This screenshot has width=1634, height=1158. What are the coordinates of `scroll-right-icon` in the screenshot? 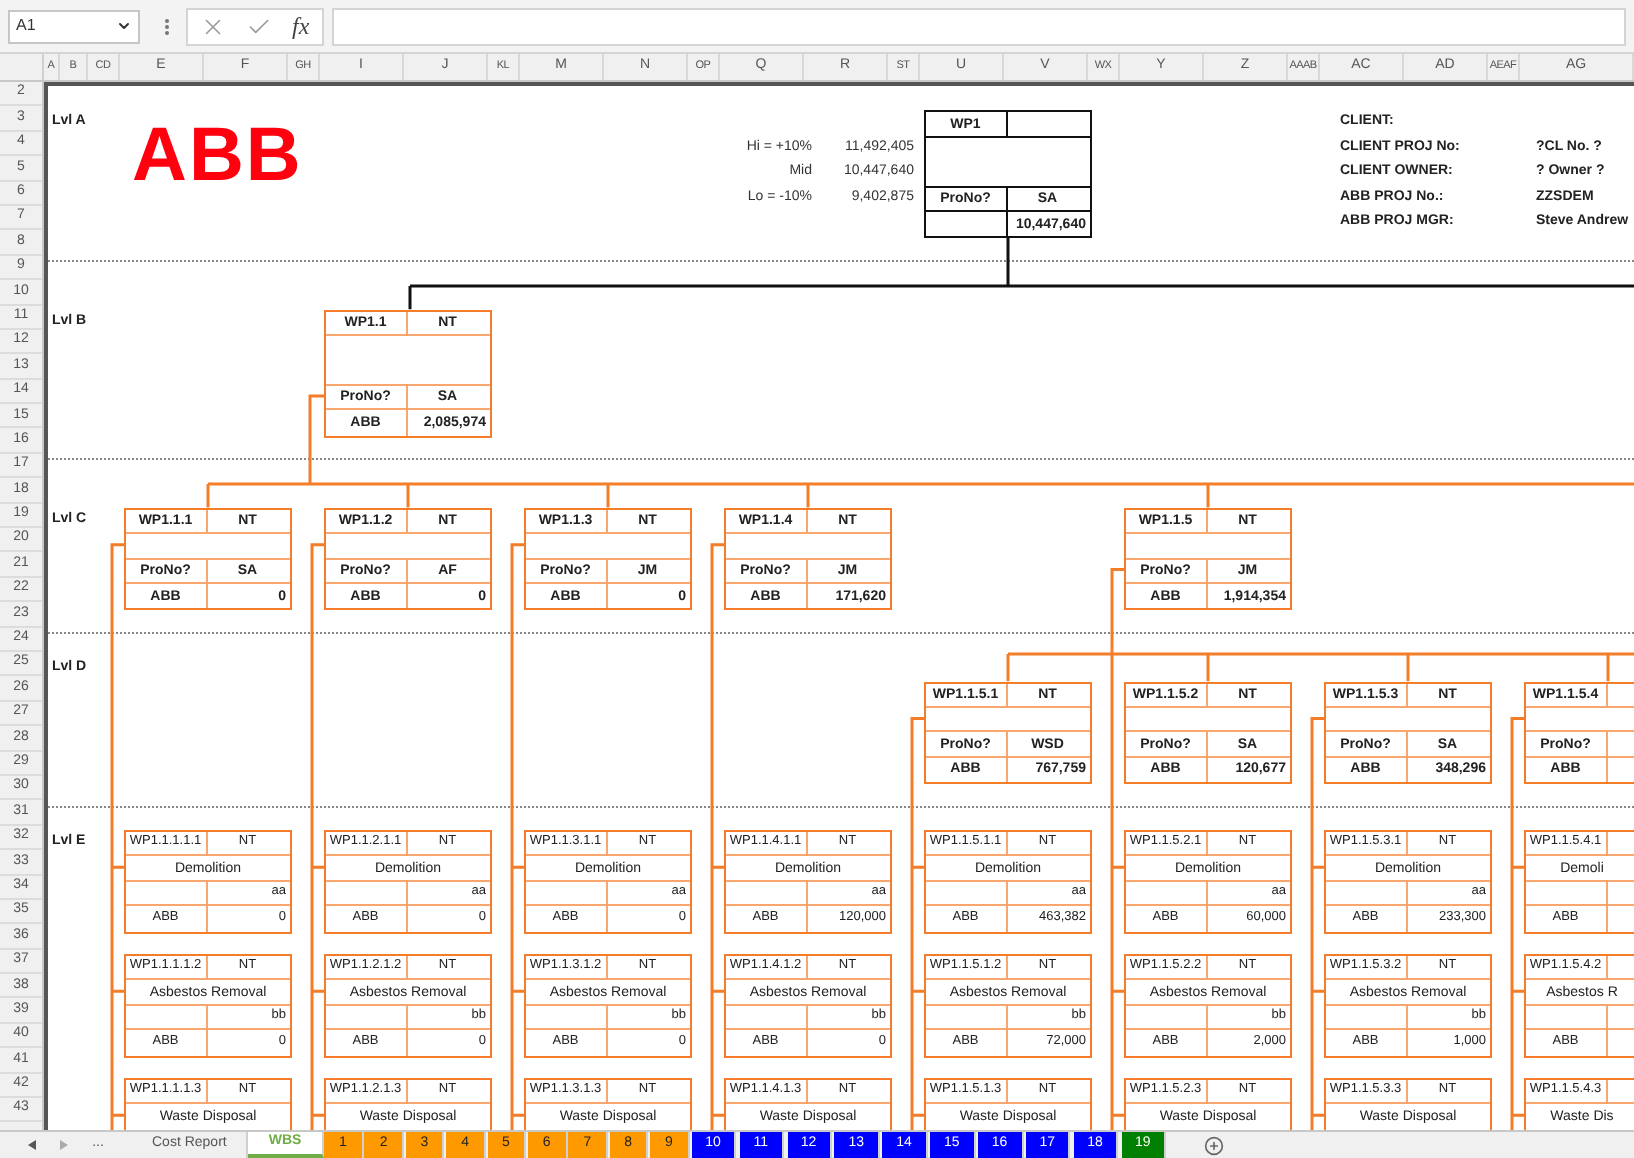 It's located at (64, 1145).